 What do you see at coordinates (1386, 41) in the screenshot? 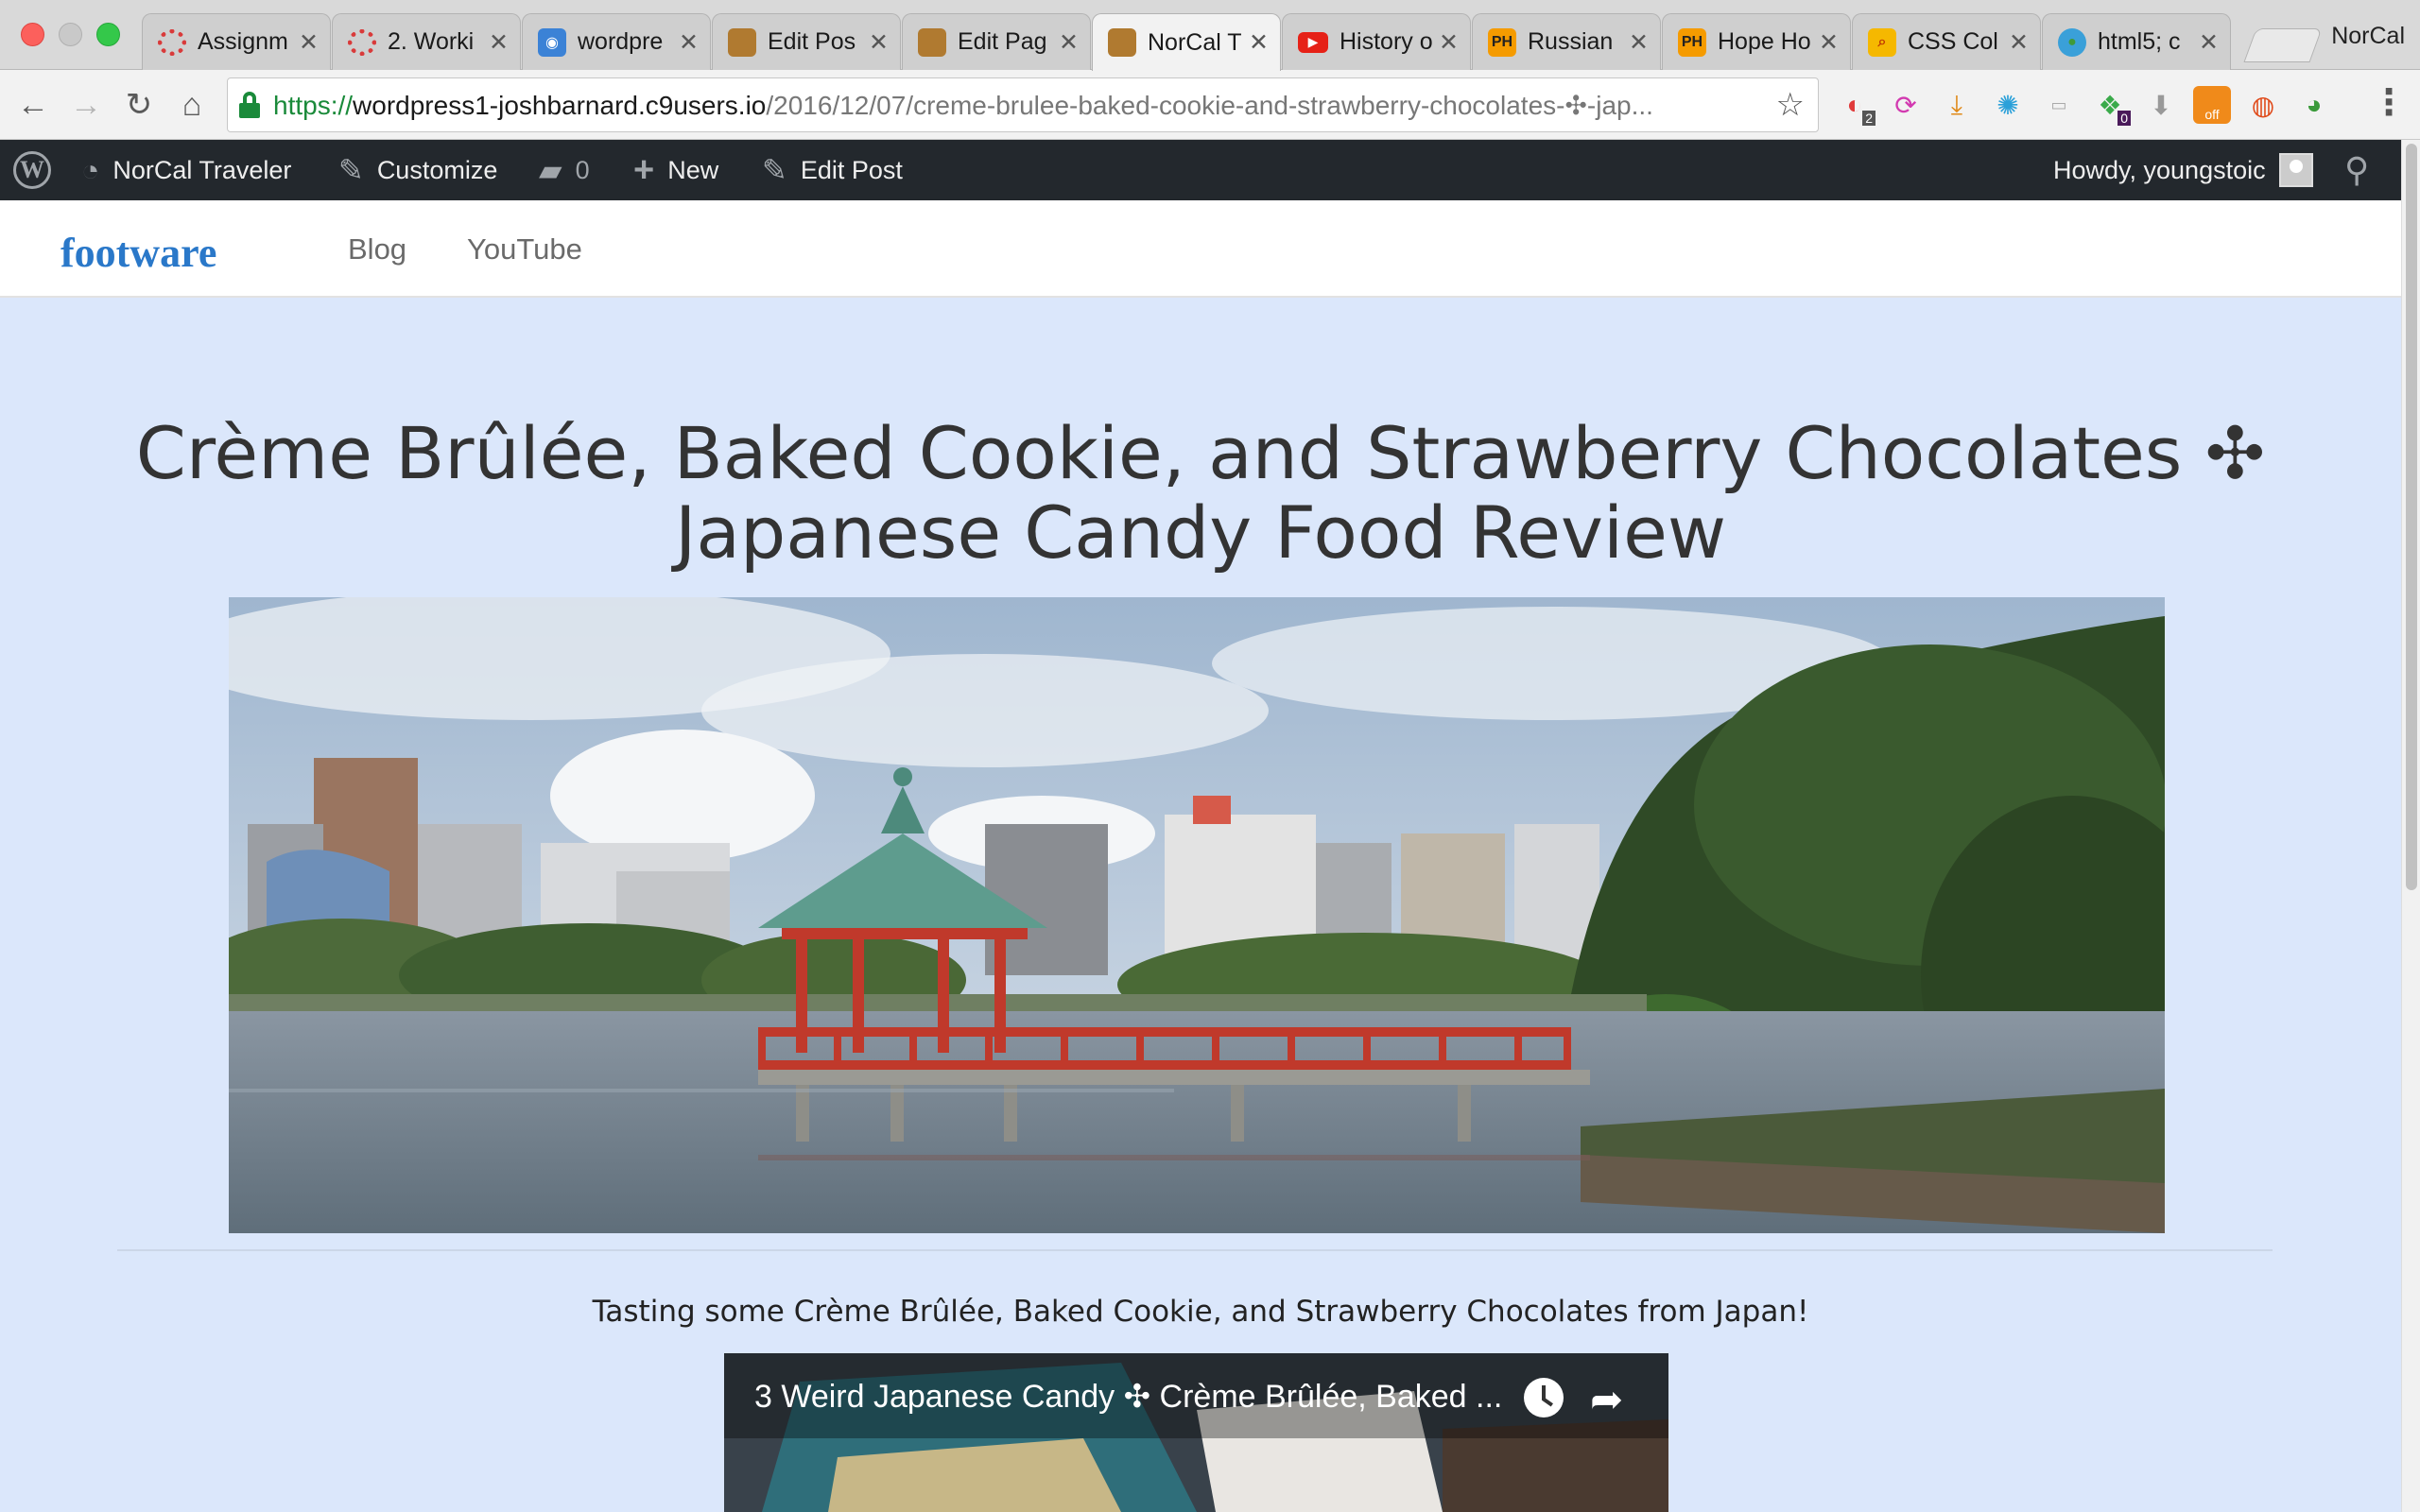
I see `tab-title: History o` at bounding box center [1386, 41].